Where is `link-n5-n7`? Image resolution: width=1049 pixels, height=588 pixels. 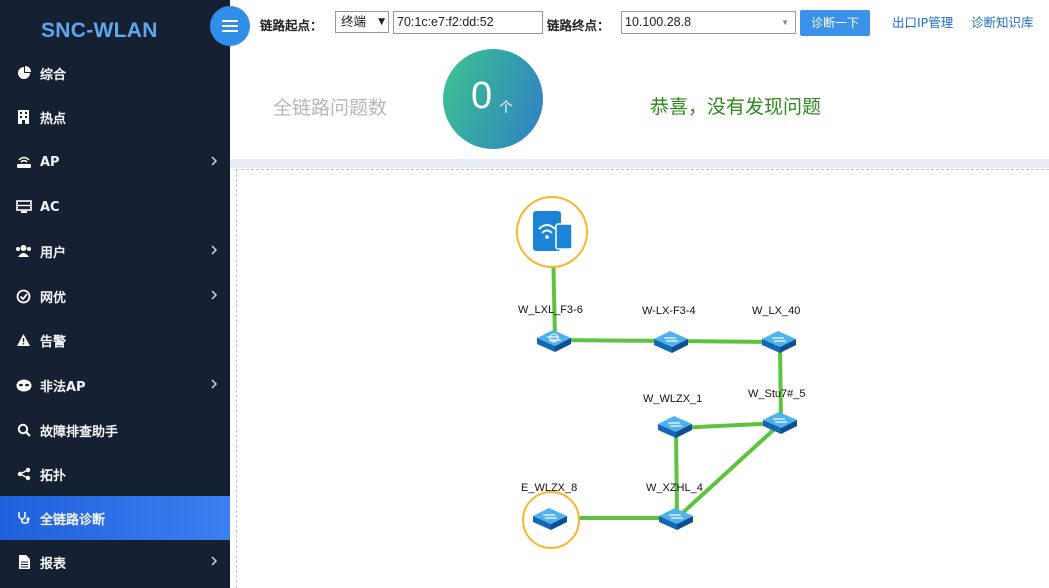 link-n5-n7 is located at coordinates (729, 470).